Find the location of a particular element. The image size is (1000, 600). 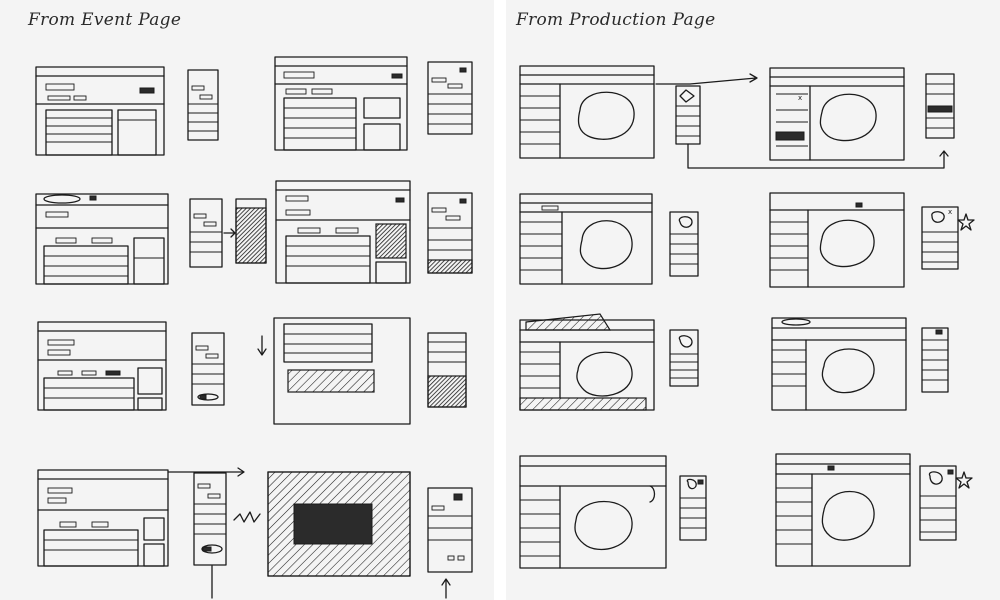

right-r1-mobile-b is located at coordinates (940, 106).